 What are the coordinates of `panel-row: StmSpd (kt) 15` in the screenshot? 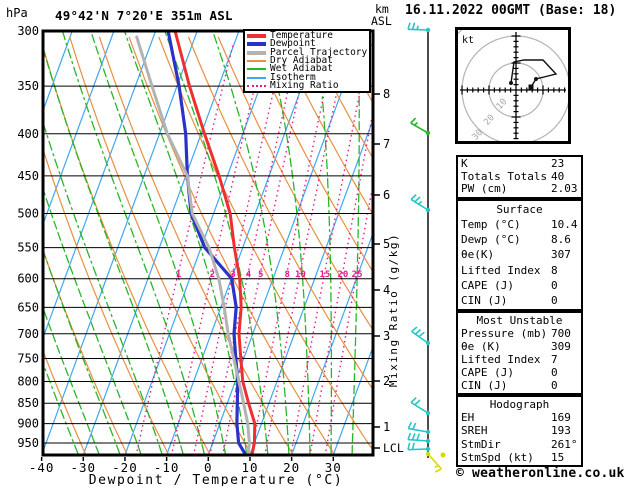 It's located at (519, 457).